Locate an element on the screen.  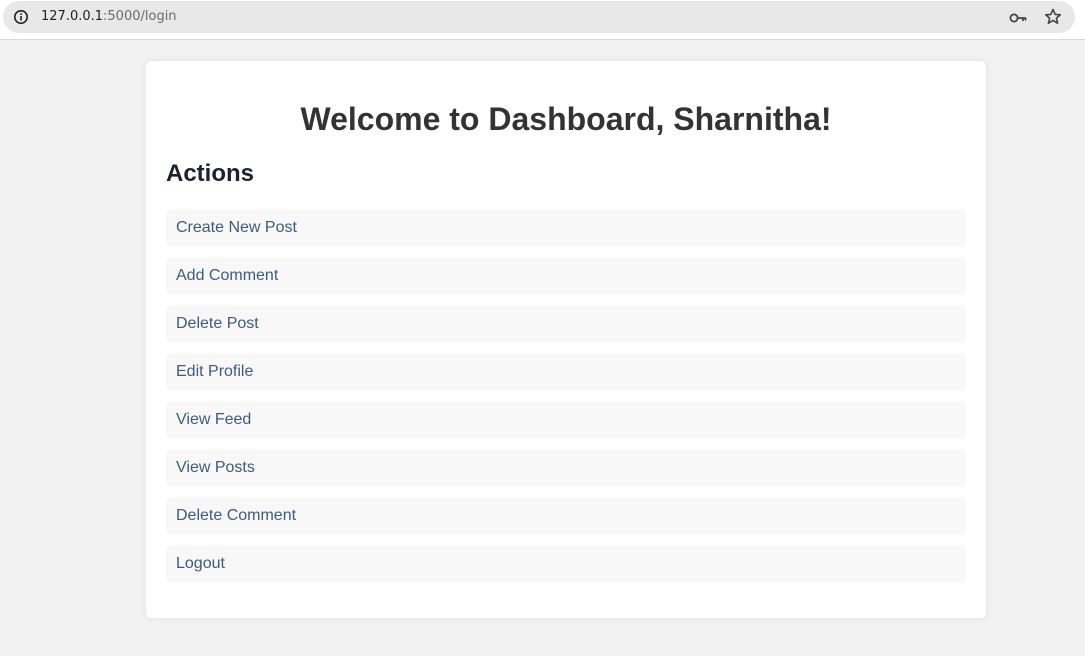
action-item-view-posts: View Posts is located at coordinates (566, 468).